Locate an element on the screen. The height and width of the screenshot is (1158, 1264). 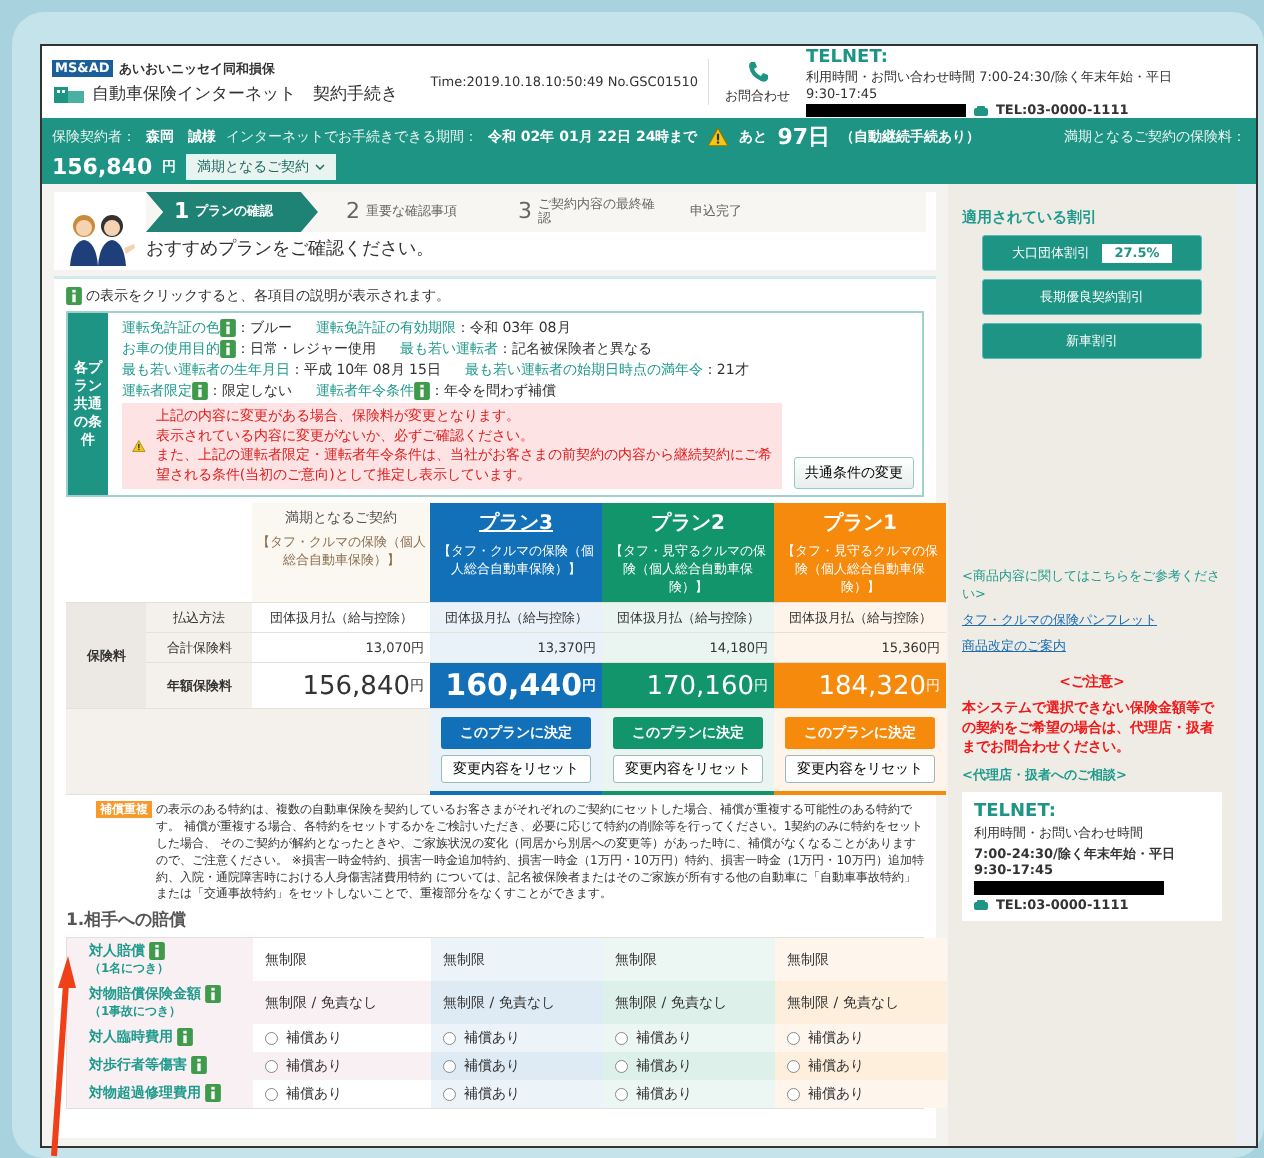
plan-name: プラン1 is located at coordinates (860, 523).